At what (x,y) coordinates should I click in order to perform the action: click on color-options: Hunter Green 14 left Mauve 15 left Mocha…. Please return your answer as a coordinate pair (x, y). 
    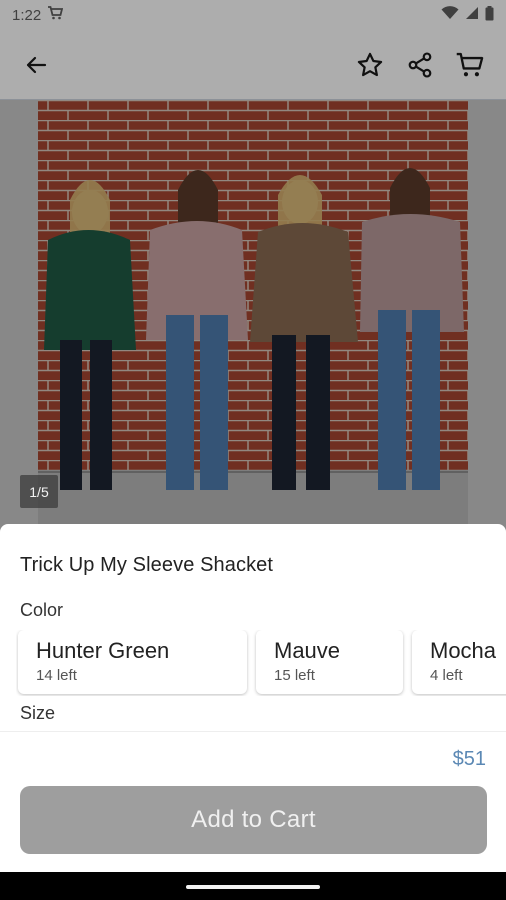
    Looking at the image, I should click on (261, 663).